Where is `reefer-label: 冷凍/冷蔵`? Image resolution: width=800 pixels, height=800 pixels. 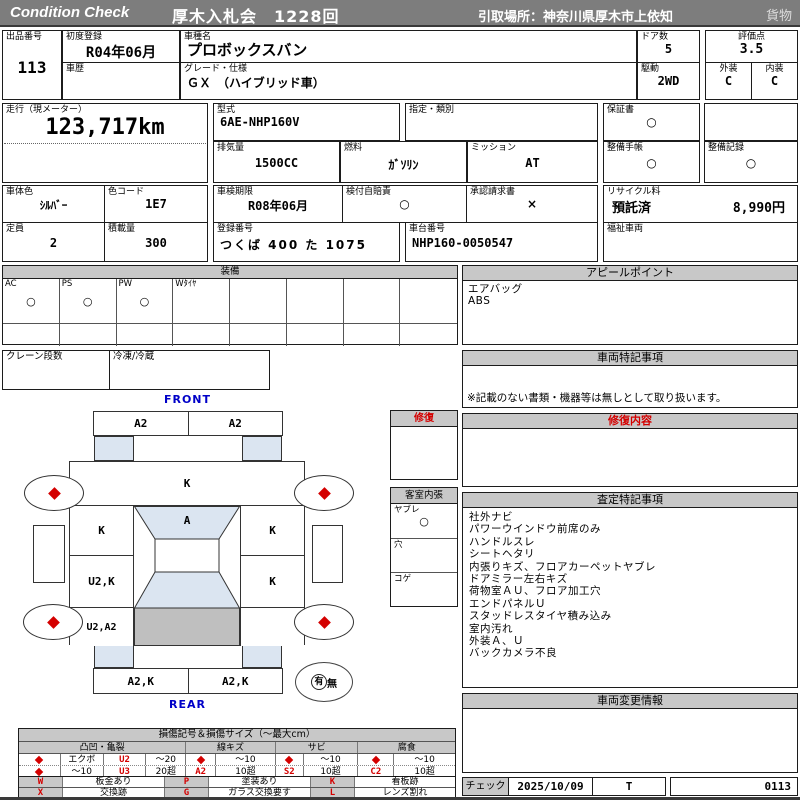 reefer-label: 冷凍/冷蔵 is located at coordinates (134, 356).